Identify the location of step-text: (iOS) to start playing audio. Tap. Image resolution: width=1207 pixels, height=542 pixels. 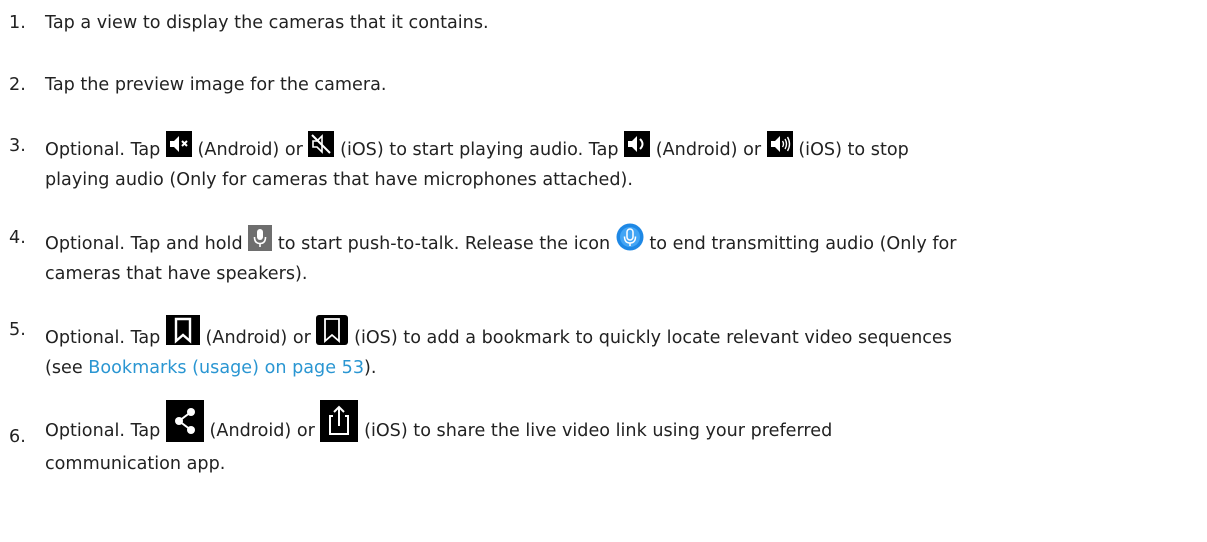
(479, 150).